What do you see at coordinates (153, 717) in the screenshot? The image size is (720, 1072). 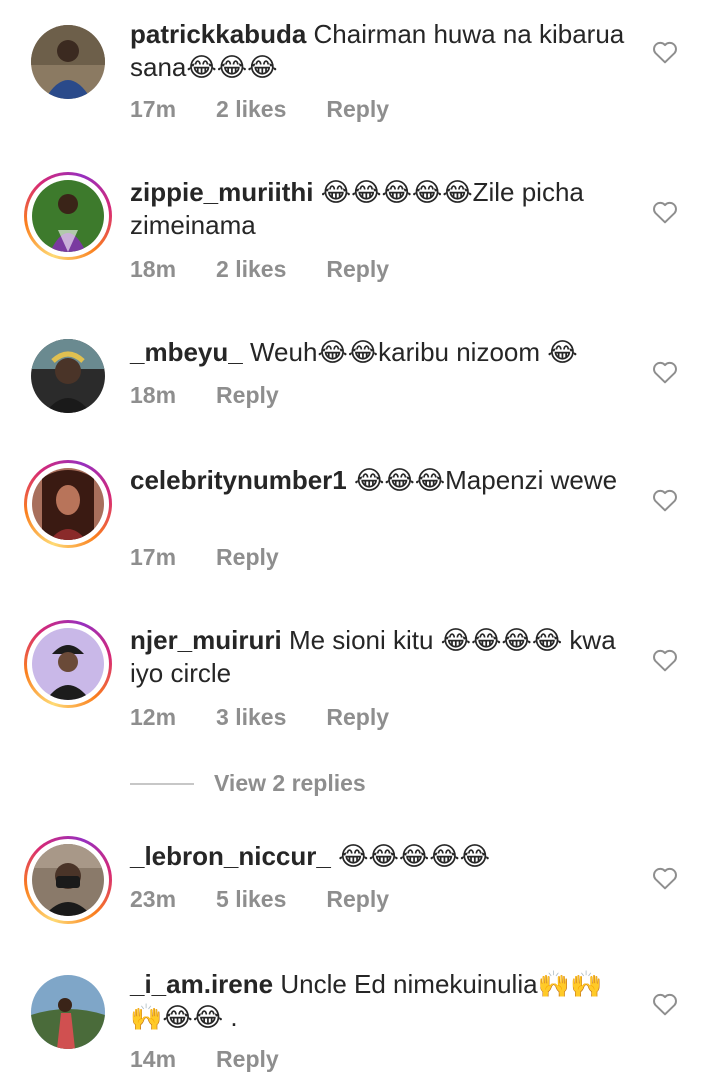 I see `comment-time: 12m` at bounding box center [153, 717].